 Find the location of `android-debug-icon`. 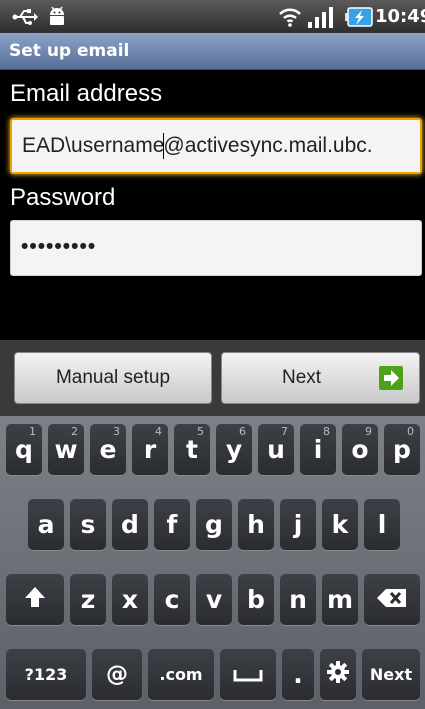

android-debug-icon is located at coordinates (57, 16).